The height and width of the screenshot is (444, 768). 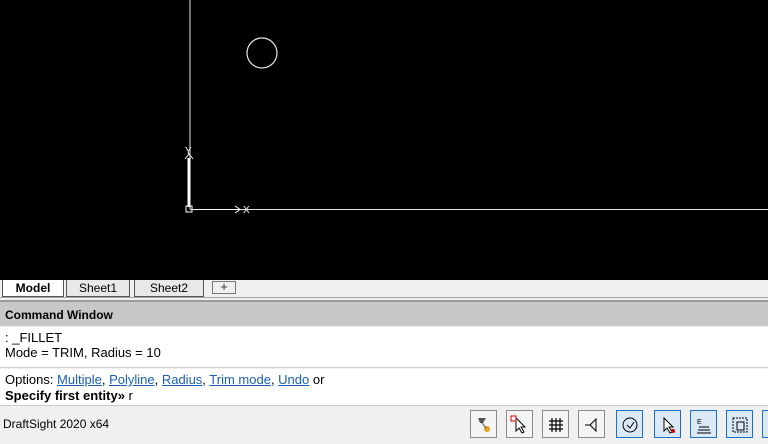 I want to click on history-line: Mode = TRIM, Radius = 10, so click(x=83, y=352).